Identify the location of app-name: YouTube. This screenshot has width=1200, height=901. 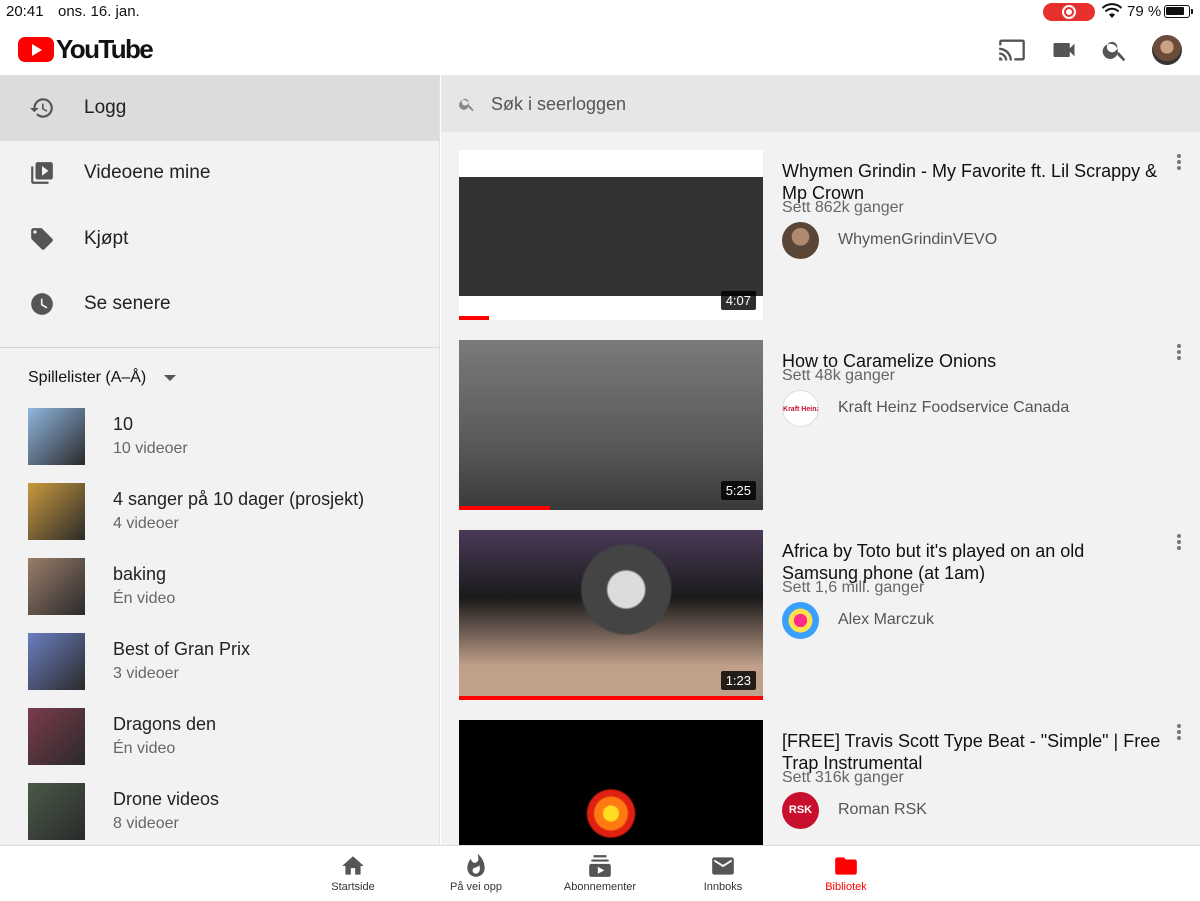
(105, 48).